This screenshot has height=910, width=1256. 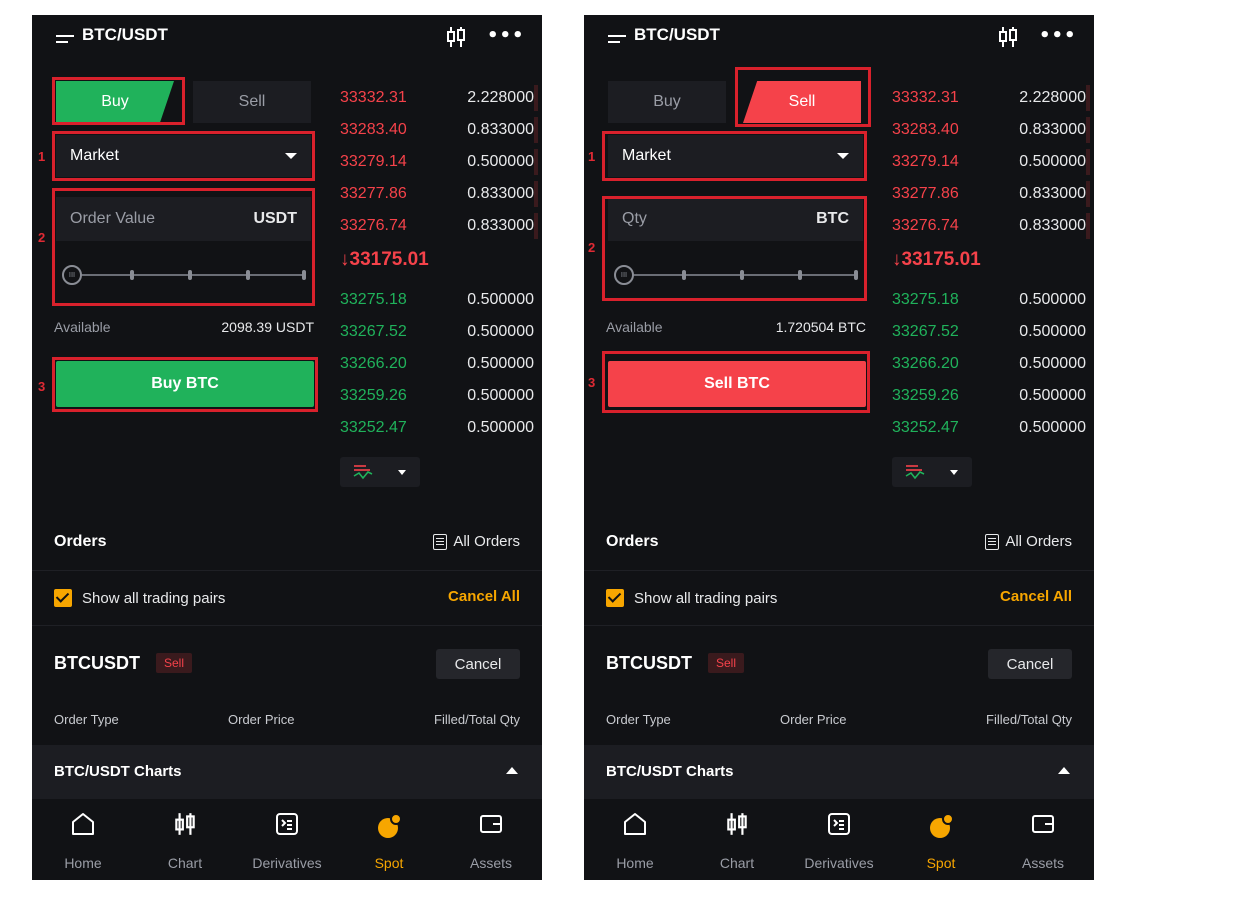 I want to click on available-value: 1.720504 BTC, so click(x=820, y=327).